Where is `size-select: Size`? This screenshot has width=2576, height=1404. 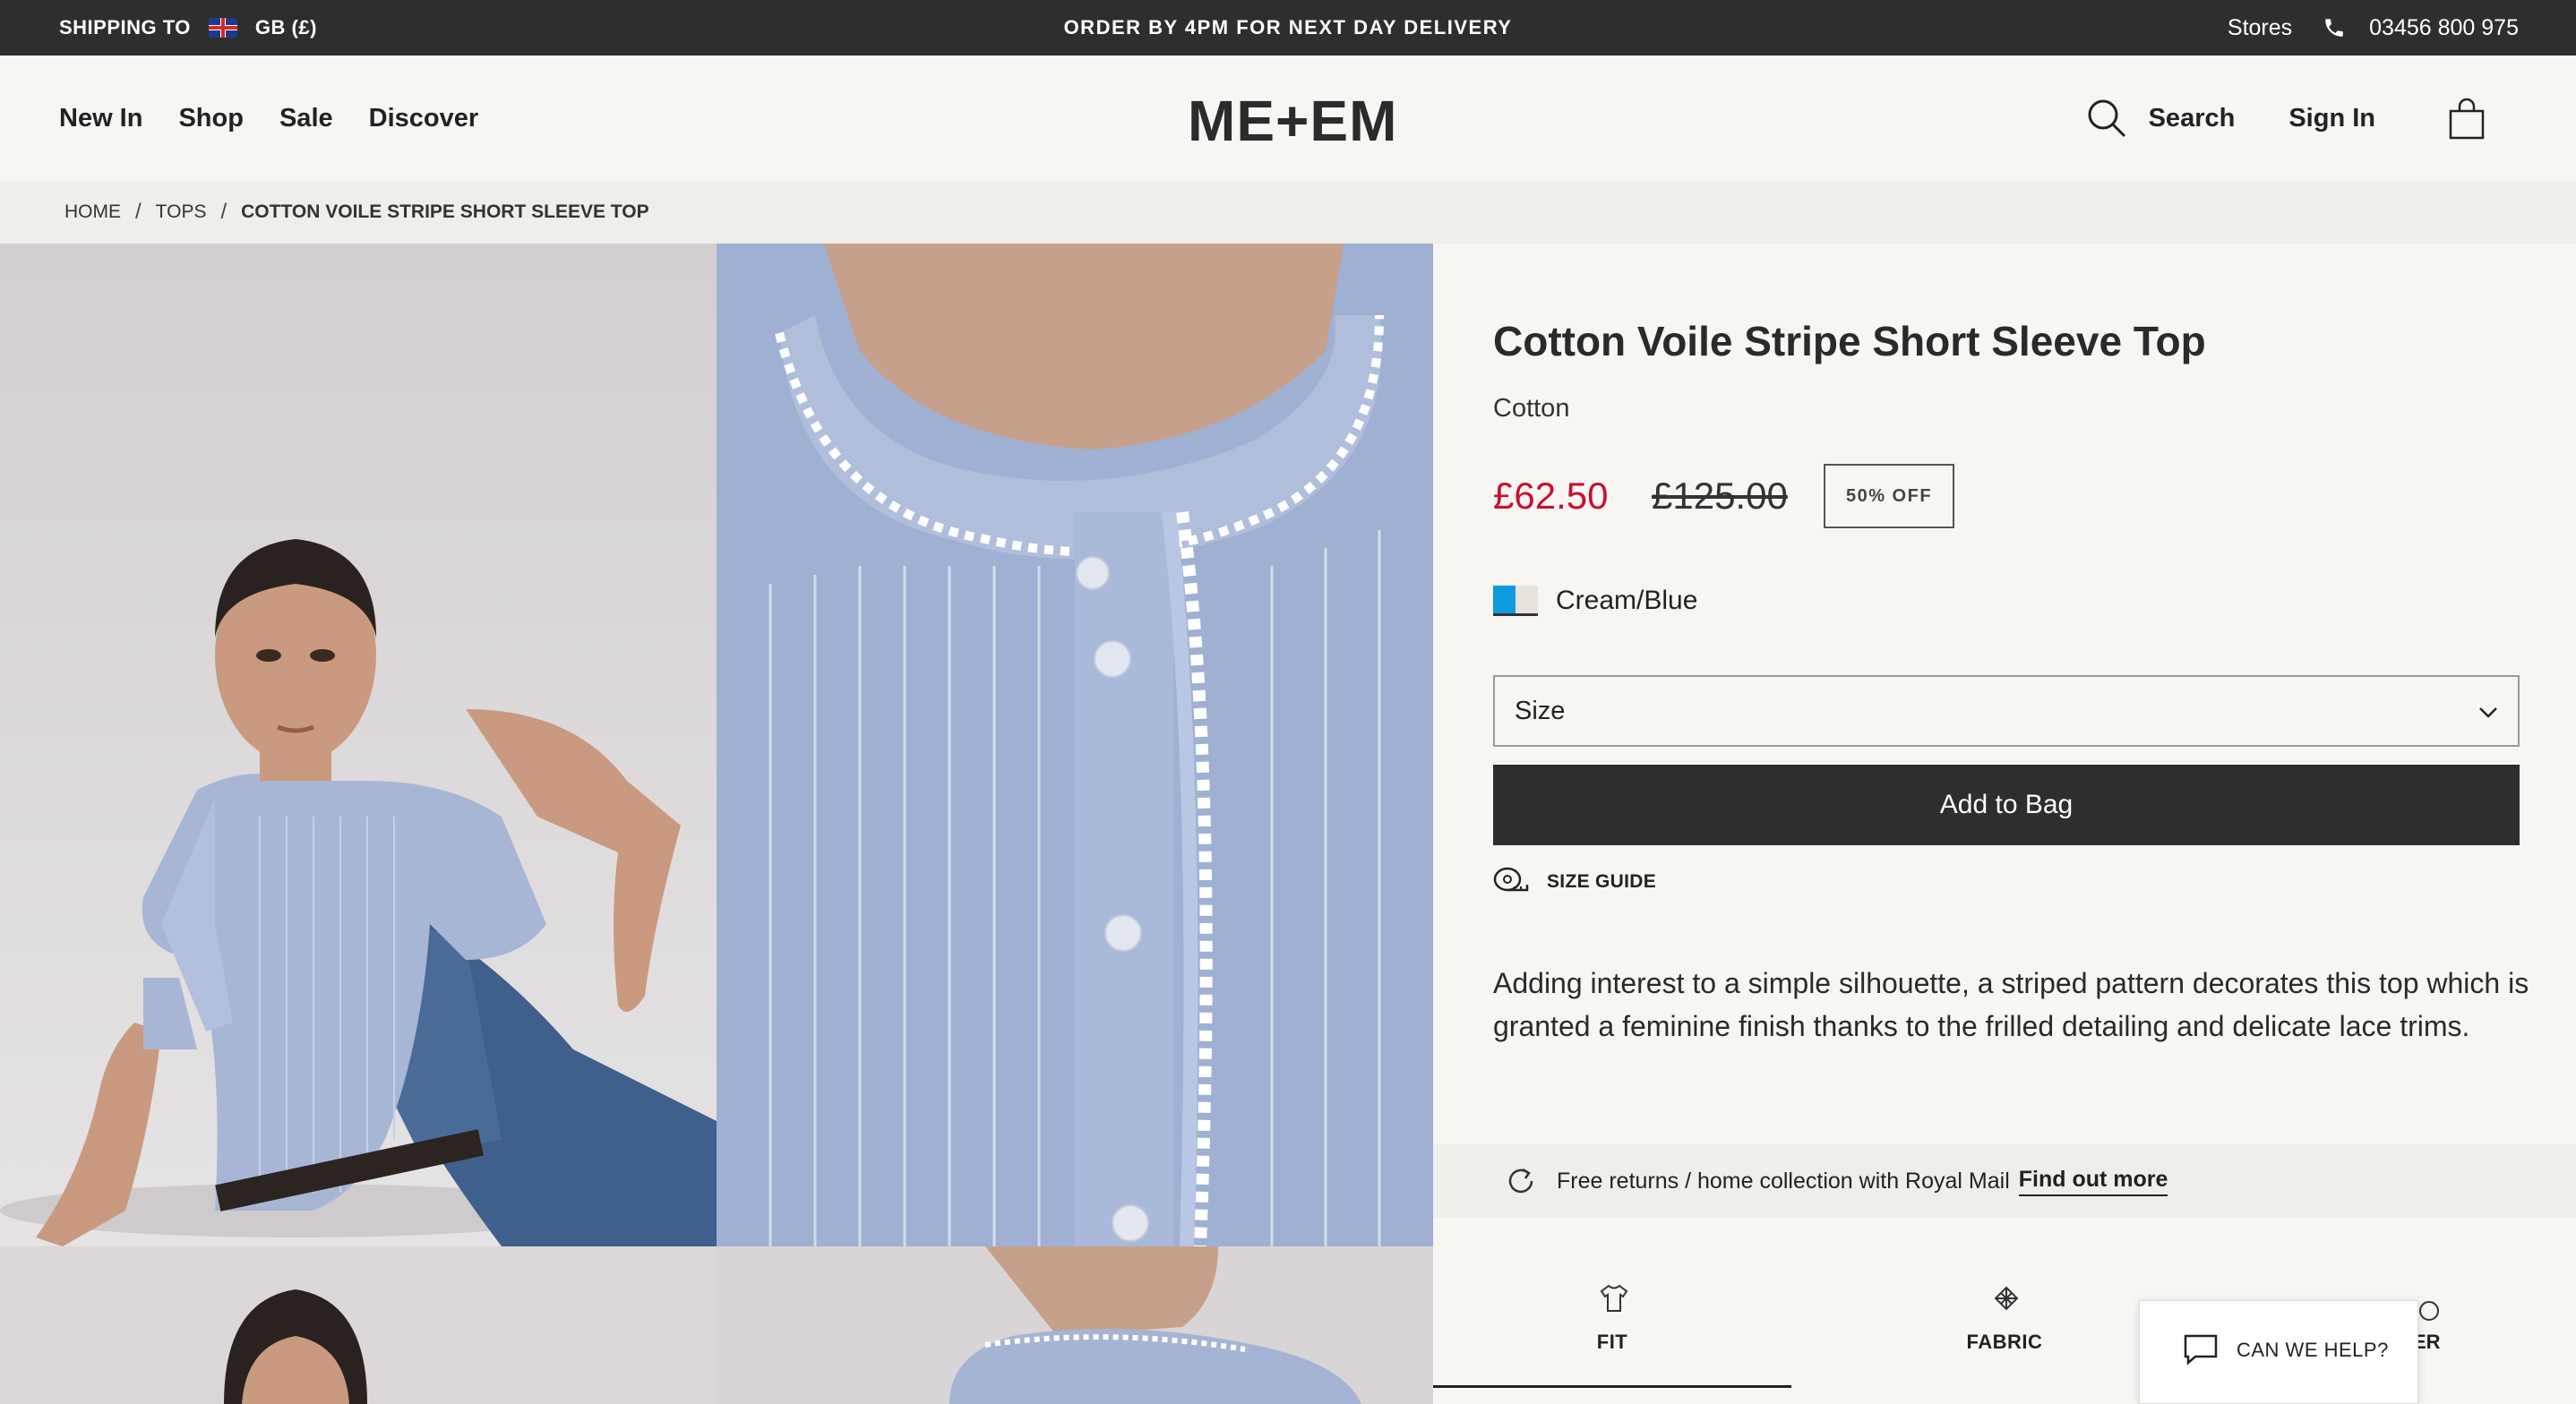 size-select: Size is located at coordinates (2006, 711).